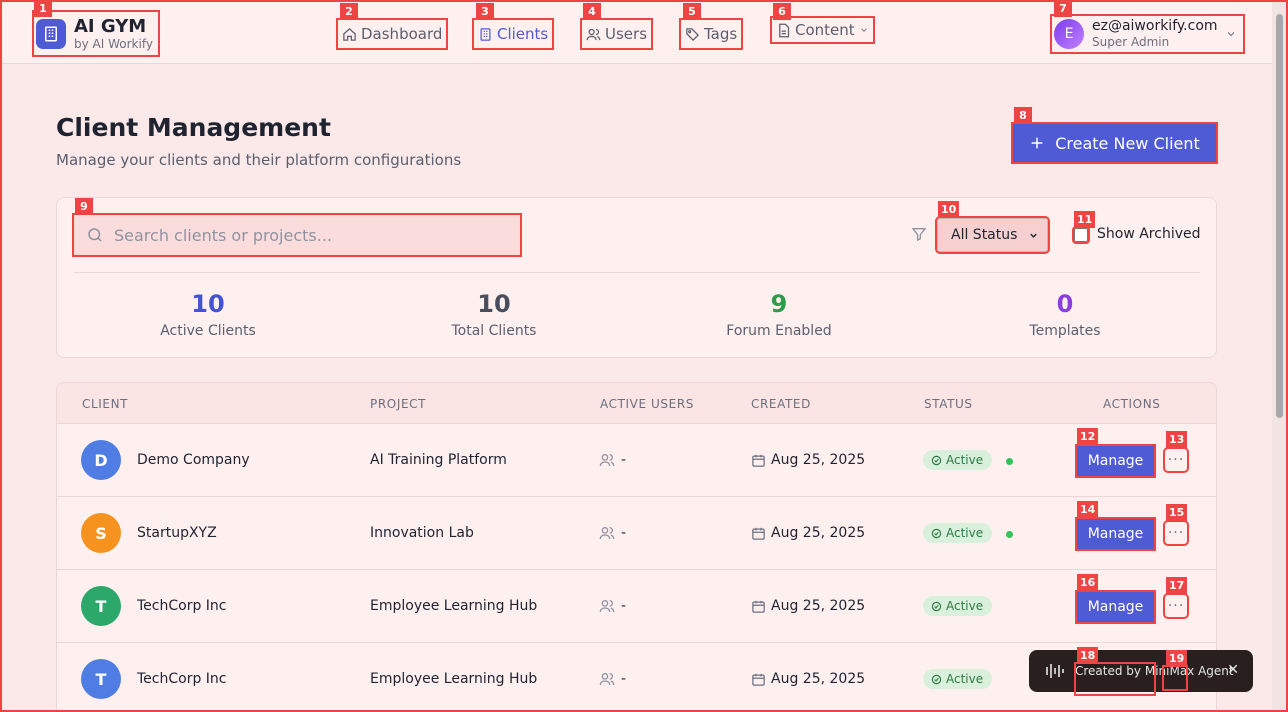 Image resolution: width=1288 pixels, height=712 pixels. Describe the element at coordinates (1088, 655) in the screenshot. I see `annotation-marker: 18` at that location.